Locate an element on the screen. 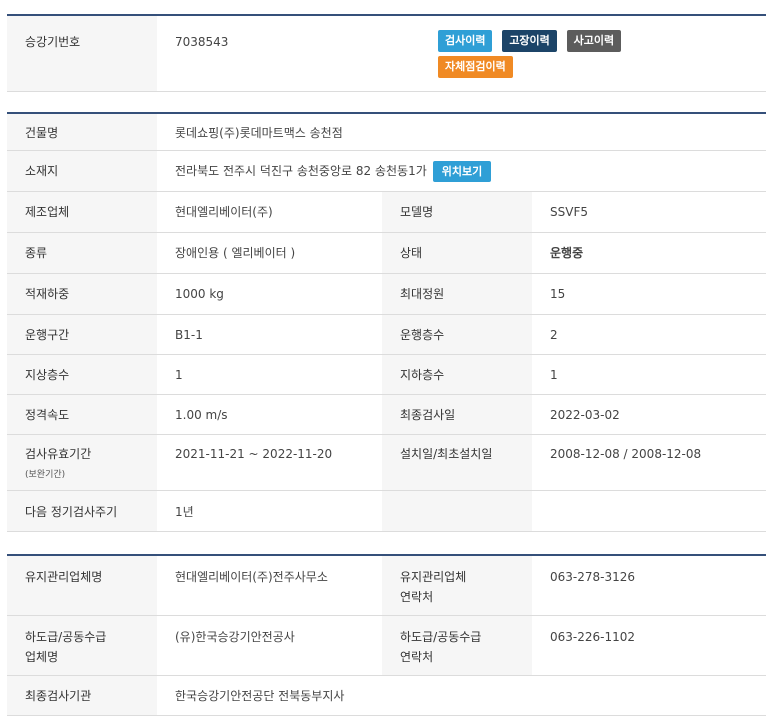 This screenshot has width=773, height=723. inspection-agency-row: 최종검사기관 한국승강기안전공단 전북동부지사 is located at coordinates (386, 695).